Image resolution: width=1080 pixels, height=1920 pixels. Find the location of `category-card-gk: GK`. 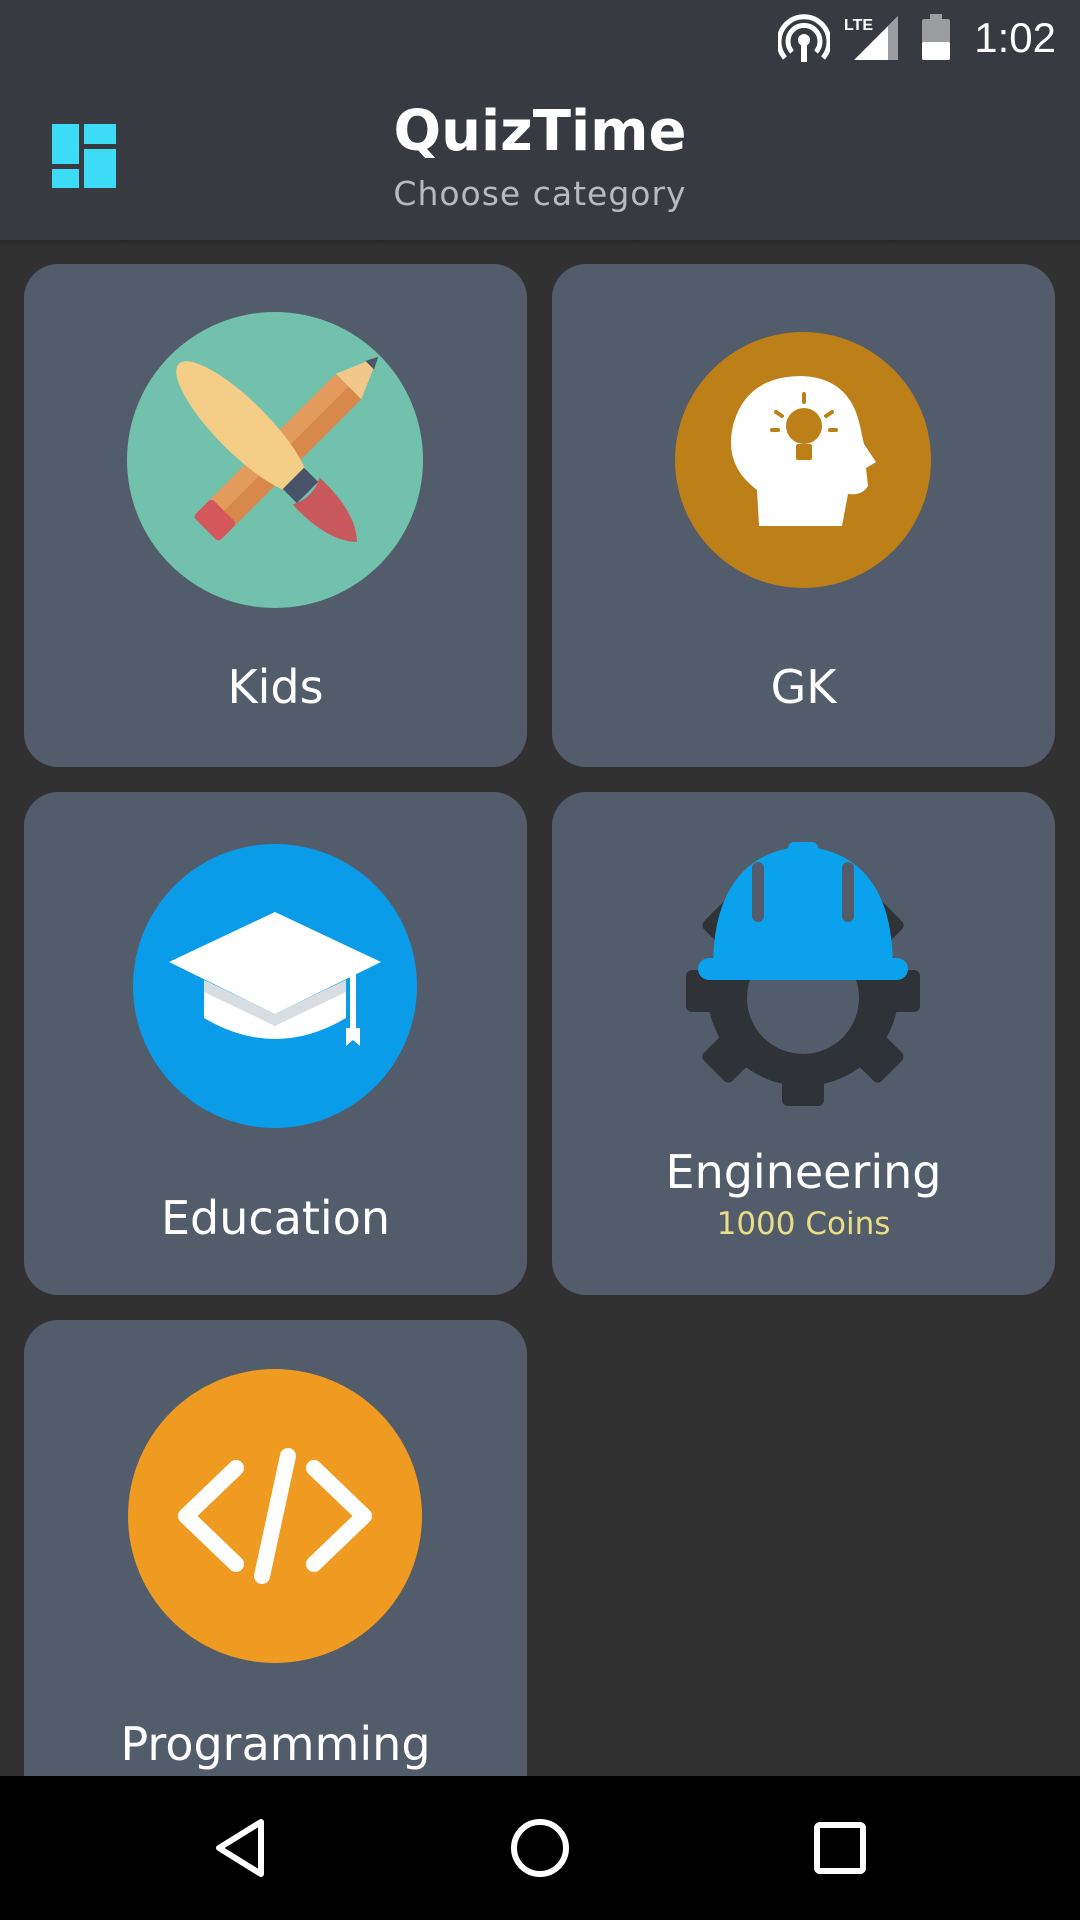

category-card-gk: GK is located at coordinates (803, 515).